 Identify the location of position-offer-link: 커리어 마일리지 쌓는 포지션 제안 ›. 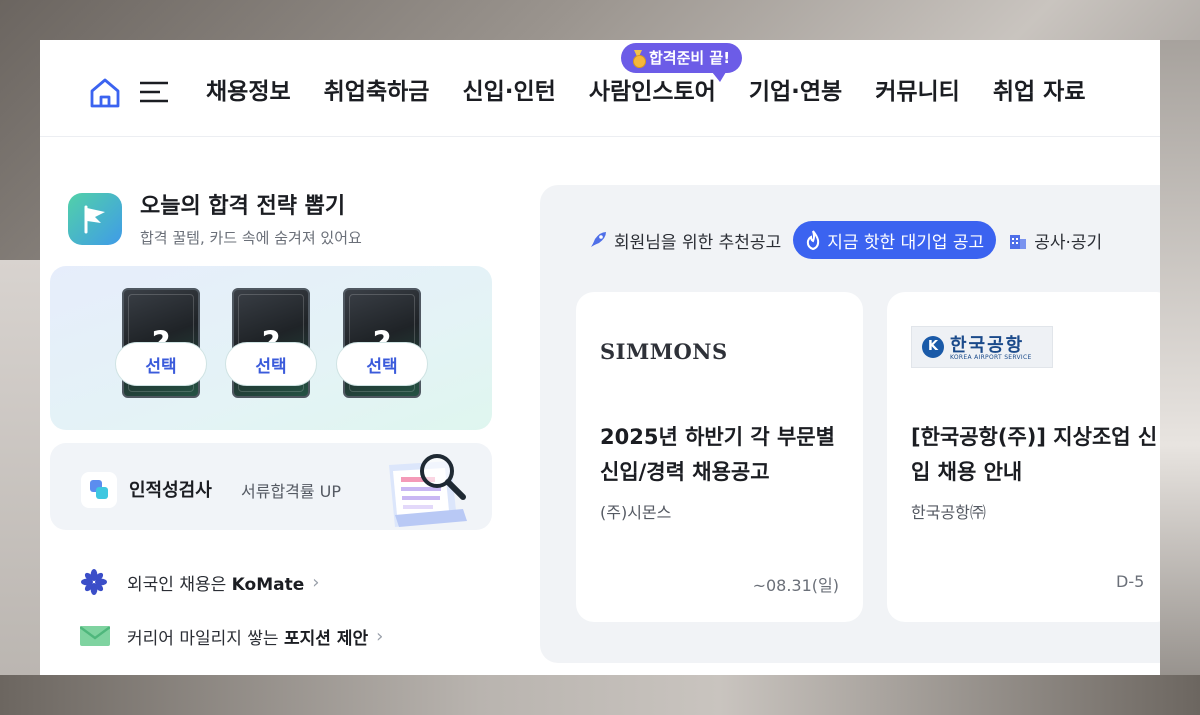
(231, 636).